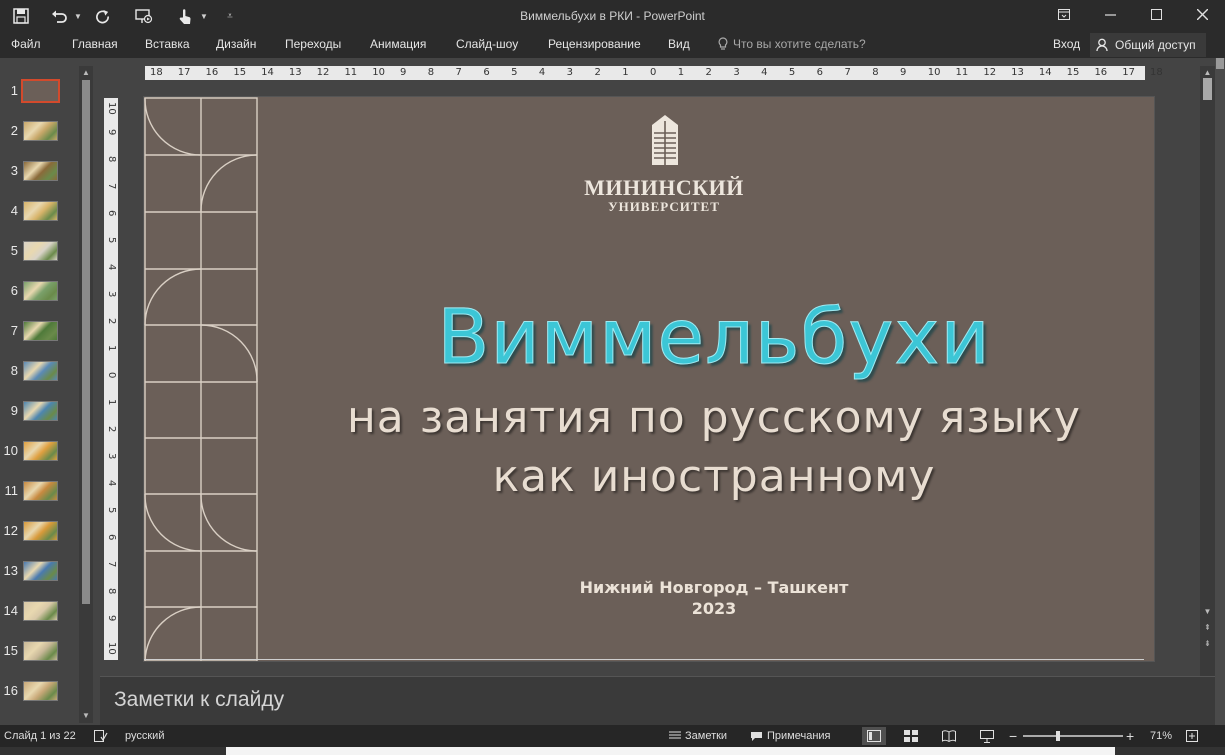 The height and width of the screenshot is (755, 1225). Describe the element at coordinates (14, 250) in the screenshot. I see `slide-thumbnail-number: 5` at that location.